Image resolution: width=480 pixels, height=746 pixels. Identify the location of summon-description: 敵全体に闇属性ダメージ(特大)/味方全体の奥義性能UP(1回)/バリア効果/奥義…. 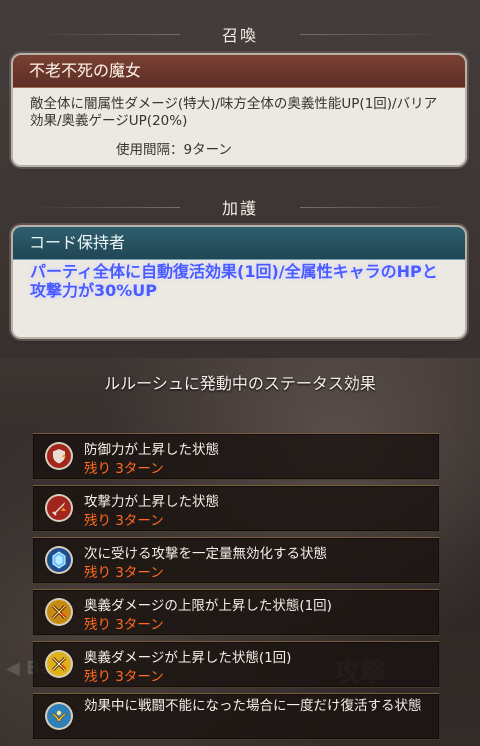
(234, 112).